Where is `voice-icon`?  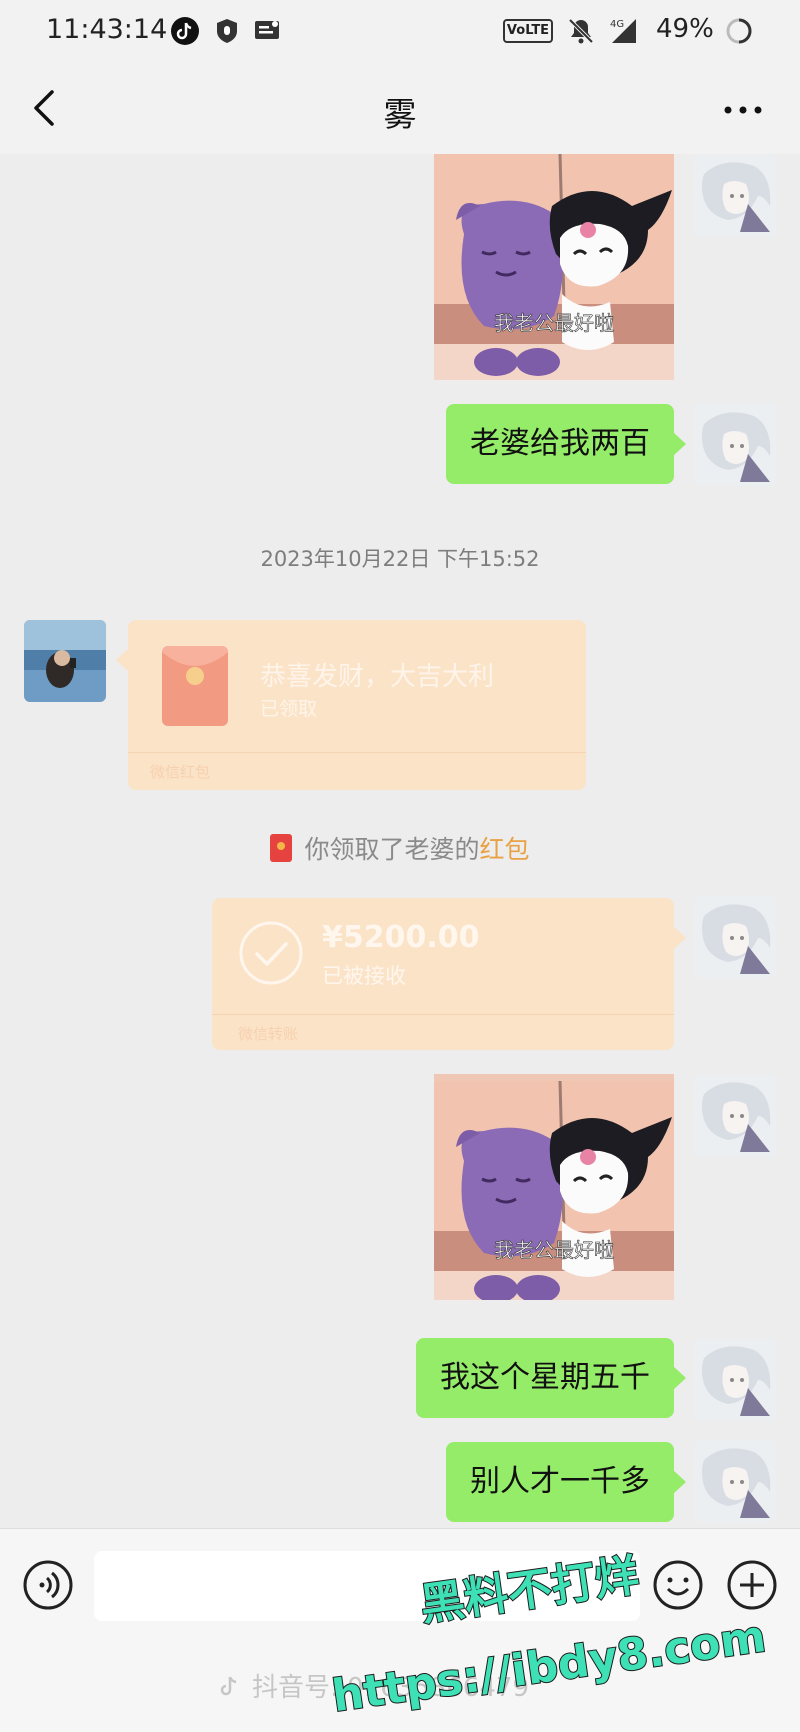
voice-icon is located at coordinates (48, 1585).